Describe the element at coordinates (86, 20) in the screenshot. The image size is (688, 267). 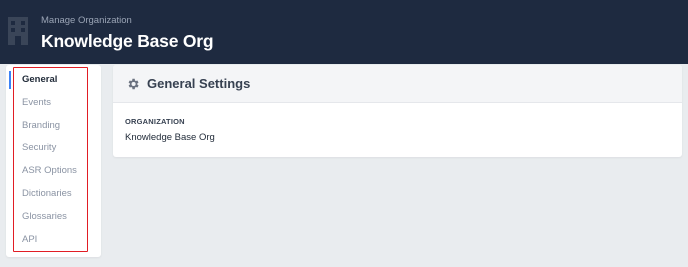
I see `page-subtitle: Manage Organization` at that location.